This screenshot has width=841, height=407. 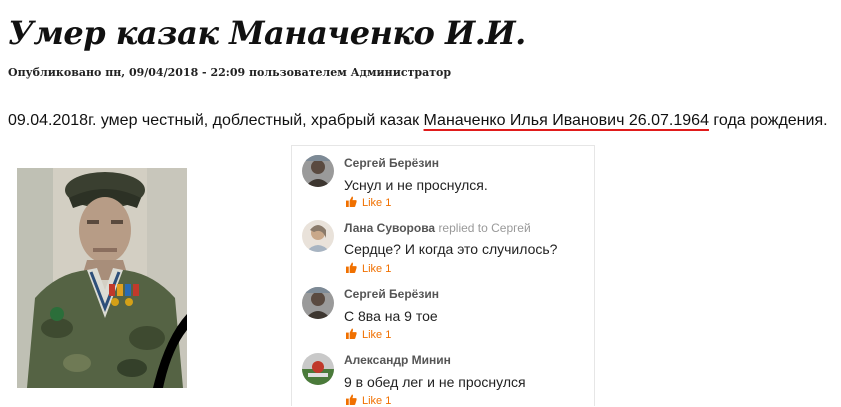 I want to click on lead-highlight-name: Маначенко Илья Иванович 26.07.1964, so click(x=566, y=120).